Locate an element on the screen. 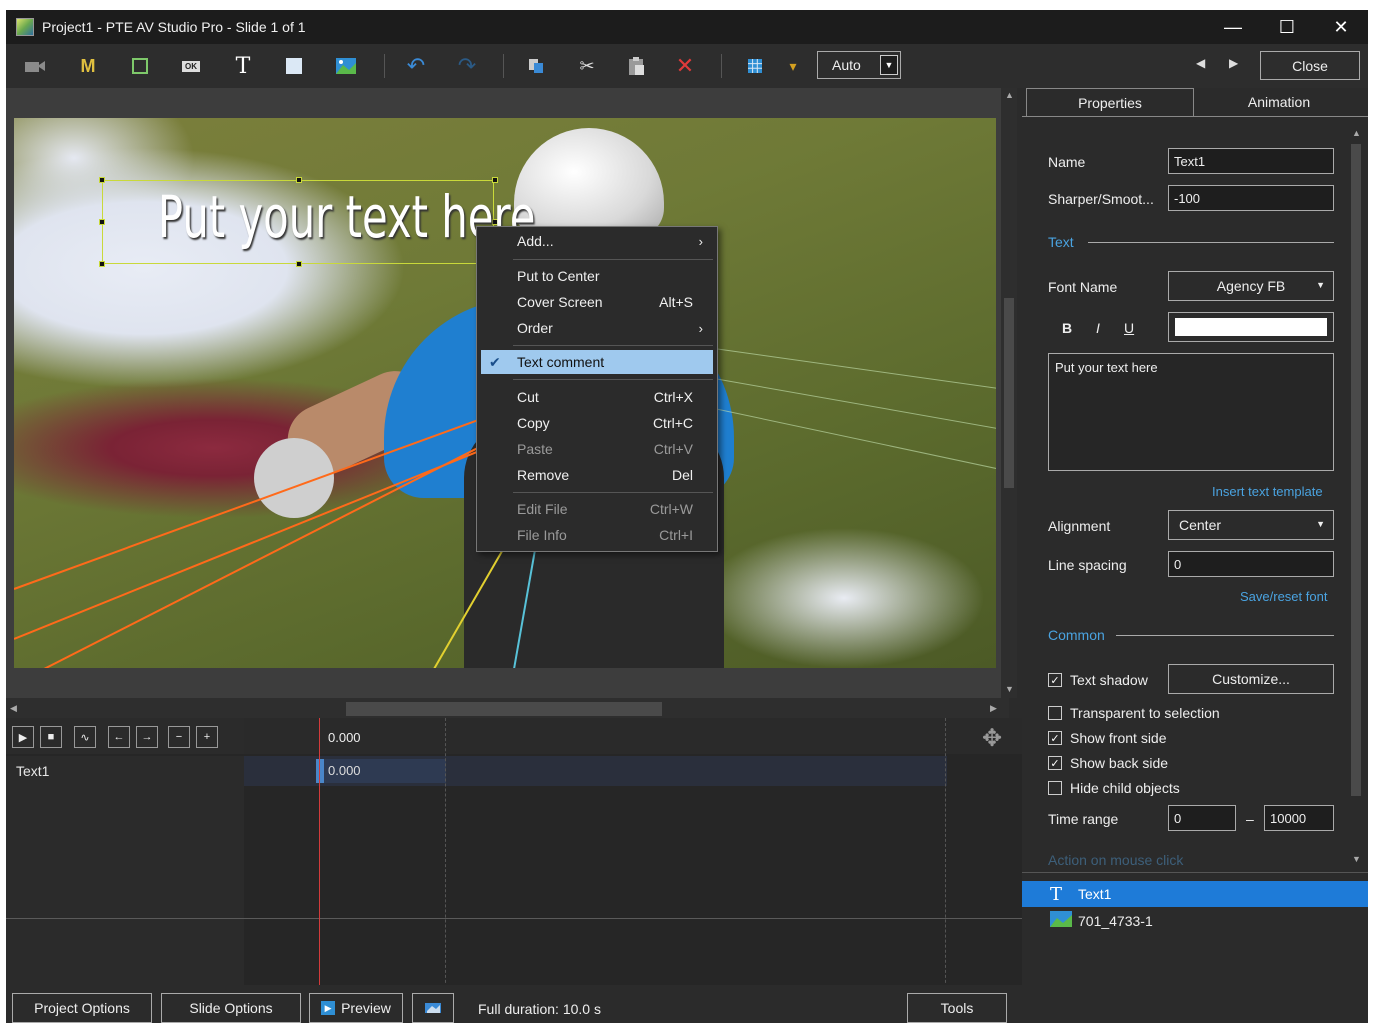 The width and height of the screenshot is (1373, 1023). menu-item-order: Order › is located at coordinates (597, 328).